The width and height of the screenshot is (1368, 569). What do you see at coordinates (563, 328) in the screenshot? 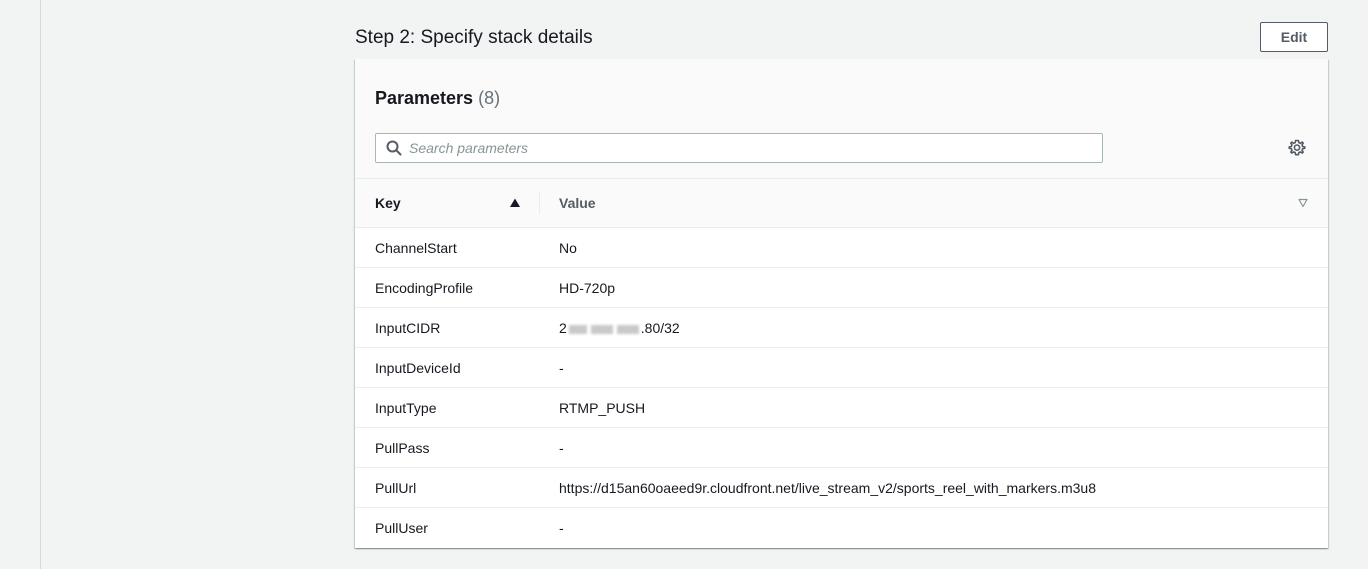
I see `row-value-prefix: 2` at bounding box center [563, 328].